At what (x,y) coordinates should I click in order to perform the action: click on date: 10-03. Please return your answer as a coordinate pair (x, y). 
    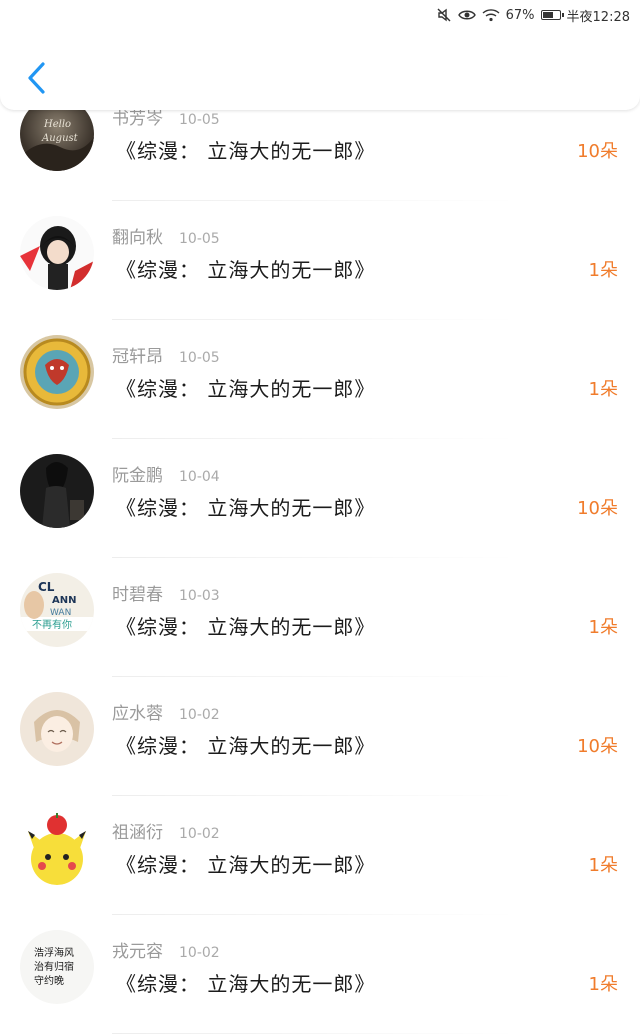
    Looking at the image, I should click on (199, 596).